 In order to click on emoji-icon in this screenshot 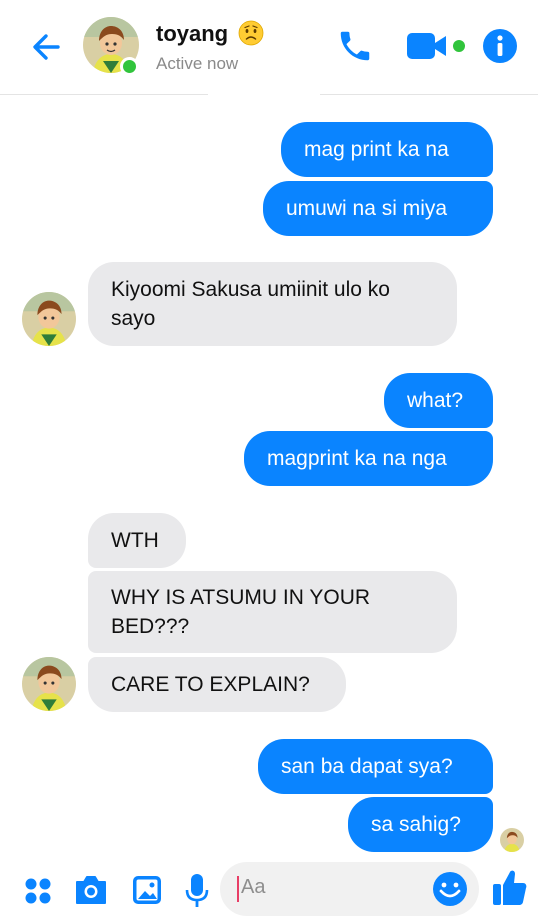, I will do `click(450, 889)`.